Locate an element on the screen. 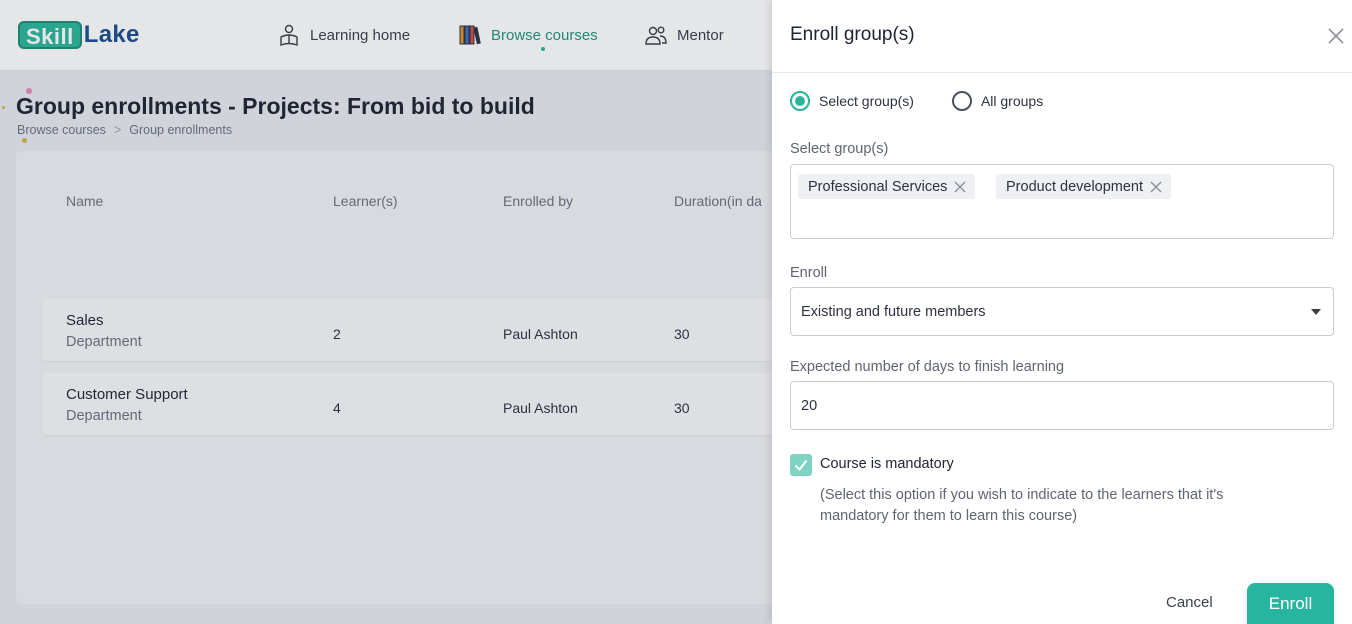  radio-all-groups-label: All groups is located at coordinates (1012, 101).